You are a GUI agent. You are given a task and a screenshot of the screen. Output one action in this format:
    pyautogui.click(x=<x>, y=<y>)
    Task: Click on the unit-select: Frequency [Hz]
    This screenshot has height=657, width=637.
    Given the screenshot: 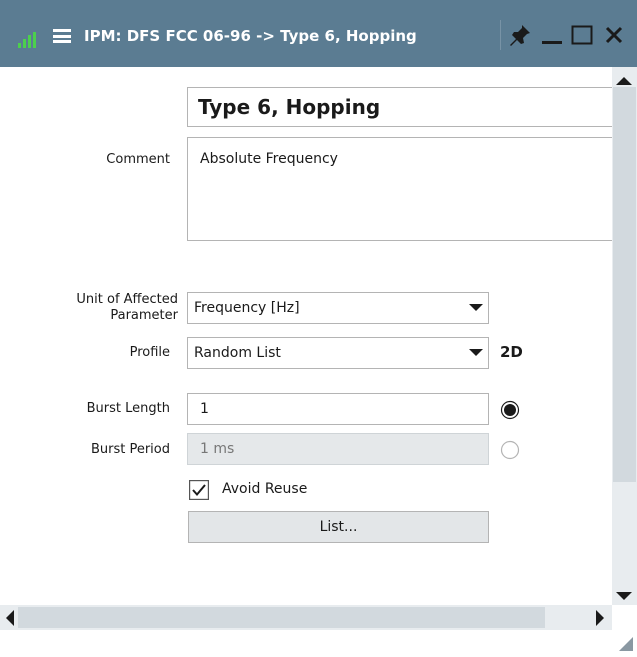 What is the action you would take?
    pyautogui.click(x=338, y=308)
    